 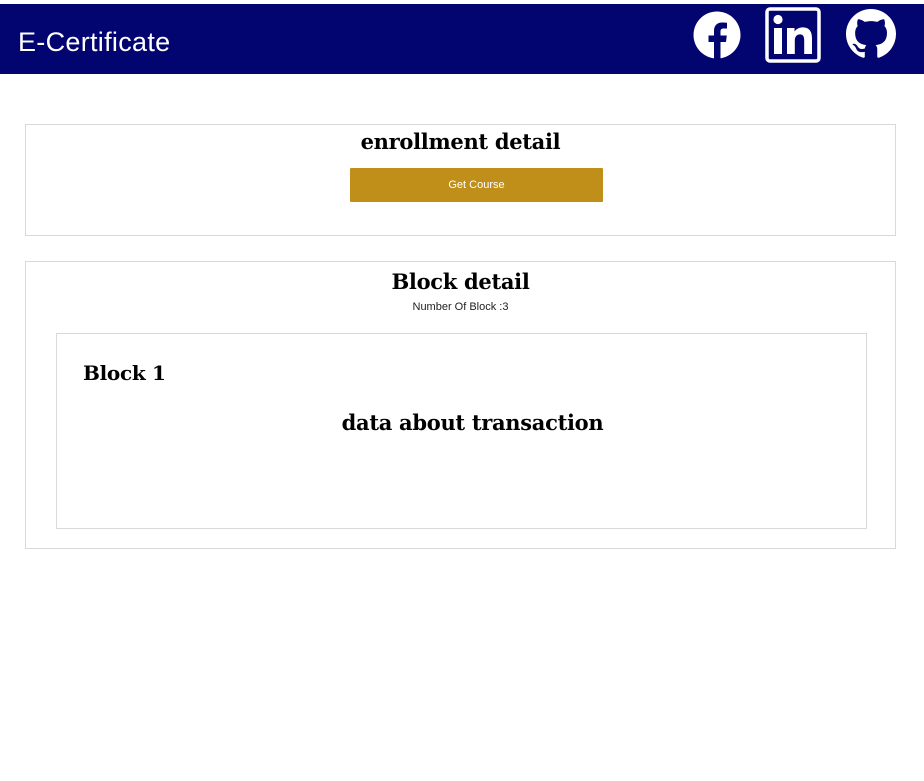 I want to click on block-item-content: data about transaction, so click(x=472, y=422).